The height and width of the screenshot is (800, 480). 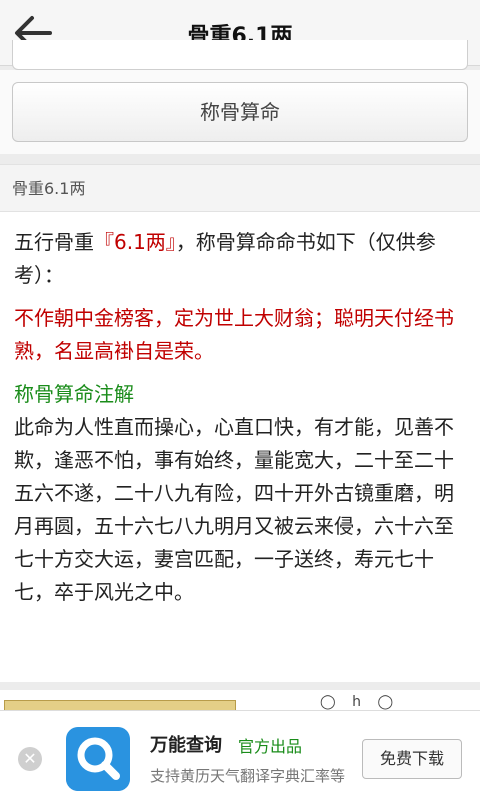 I want to click on ad-app-name: 万能查询, so click(x=186, y=745).